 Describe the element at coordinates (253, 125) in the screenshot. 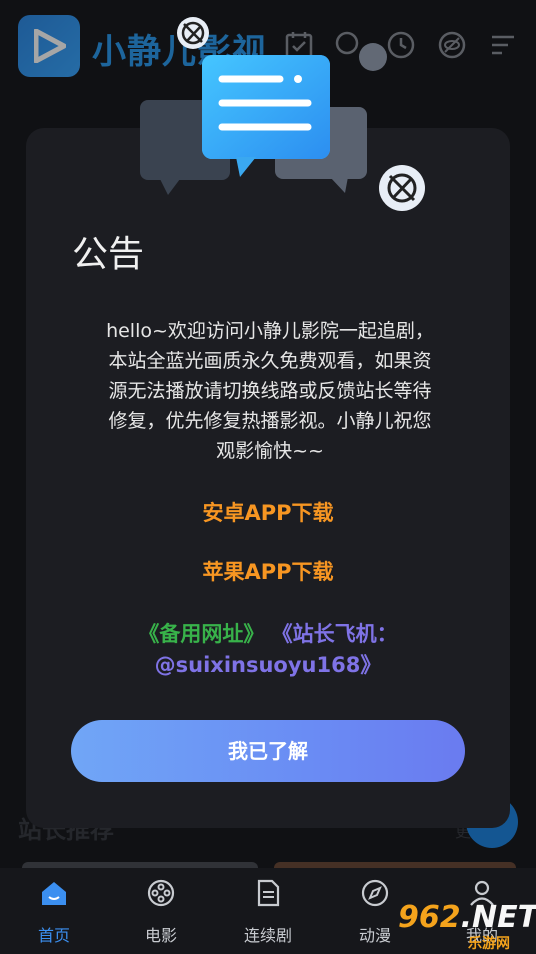

I see `chat-bubbles-icon` at that location.